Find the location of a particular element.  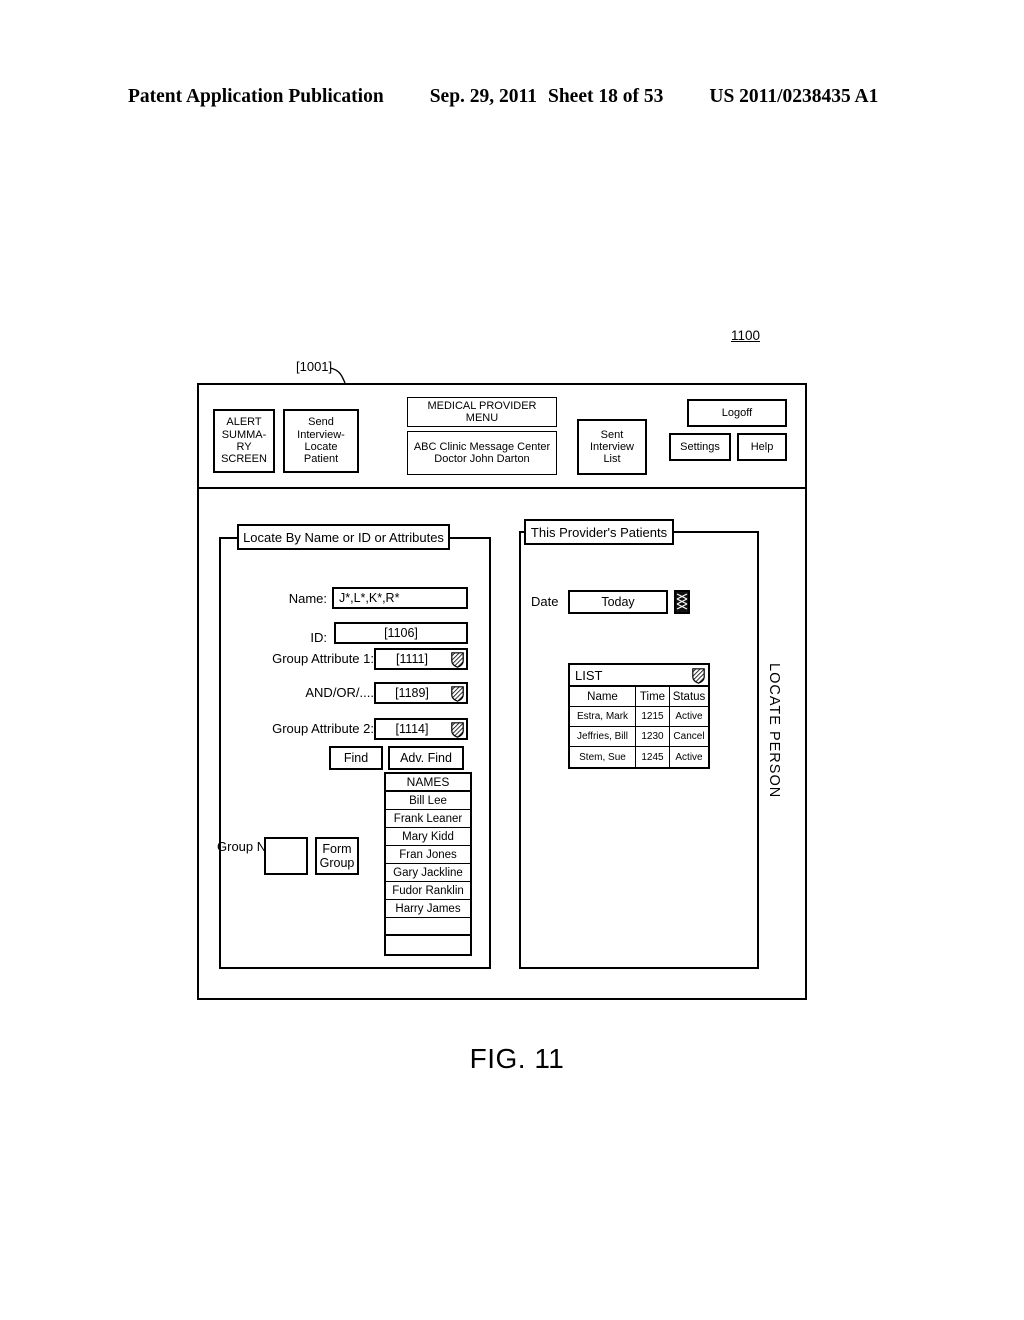

publication-date: Sep. 29, 2011 is located at coordinates (483, 96).